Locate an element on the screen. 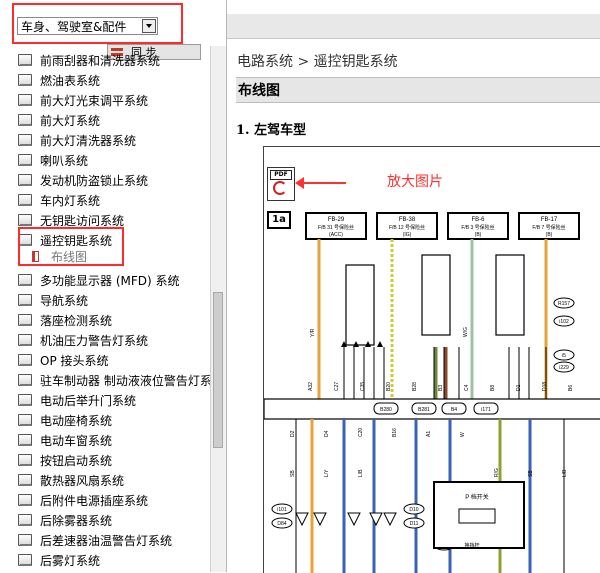 The width and height of the screenshot is (600, 573). toc-page-label: 布线图 is located at coordinates (69, 256).